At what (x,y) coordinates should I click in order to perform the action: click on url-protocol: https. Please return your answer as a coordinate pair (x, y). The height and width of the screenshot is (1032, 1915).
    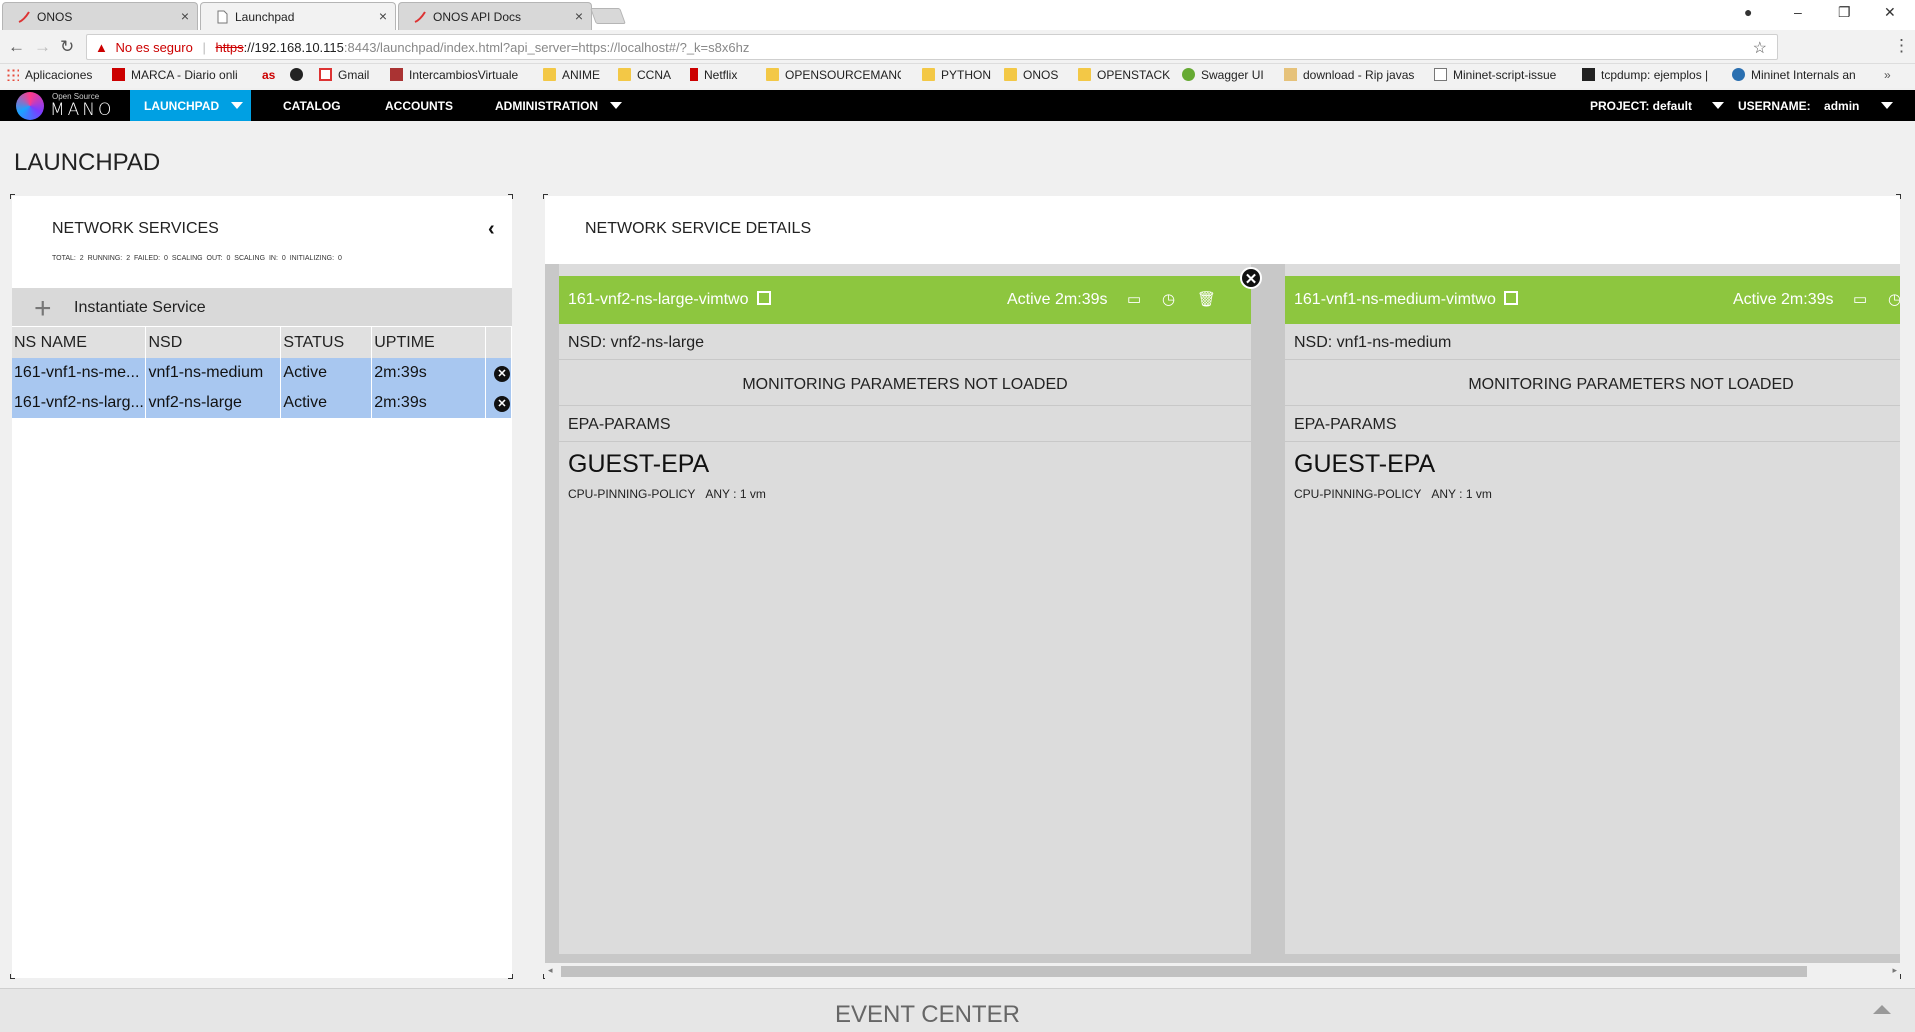
    Looking at the image, I should click on (229, 47).